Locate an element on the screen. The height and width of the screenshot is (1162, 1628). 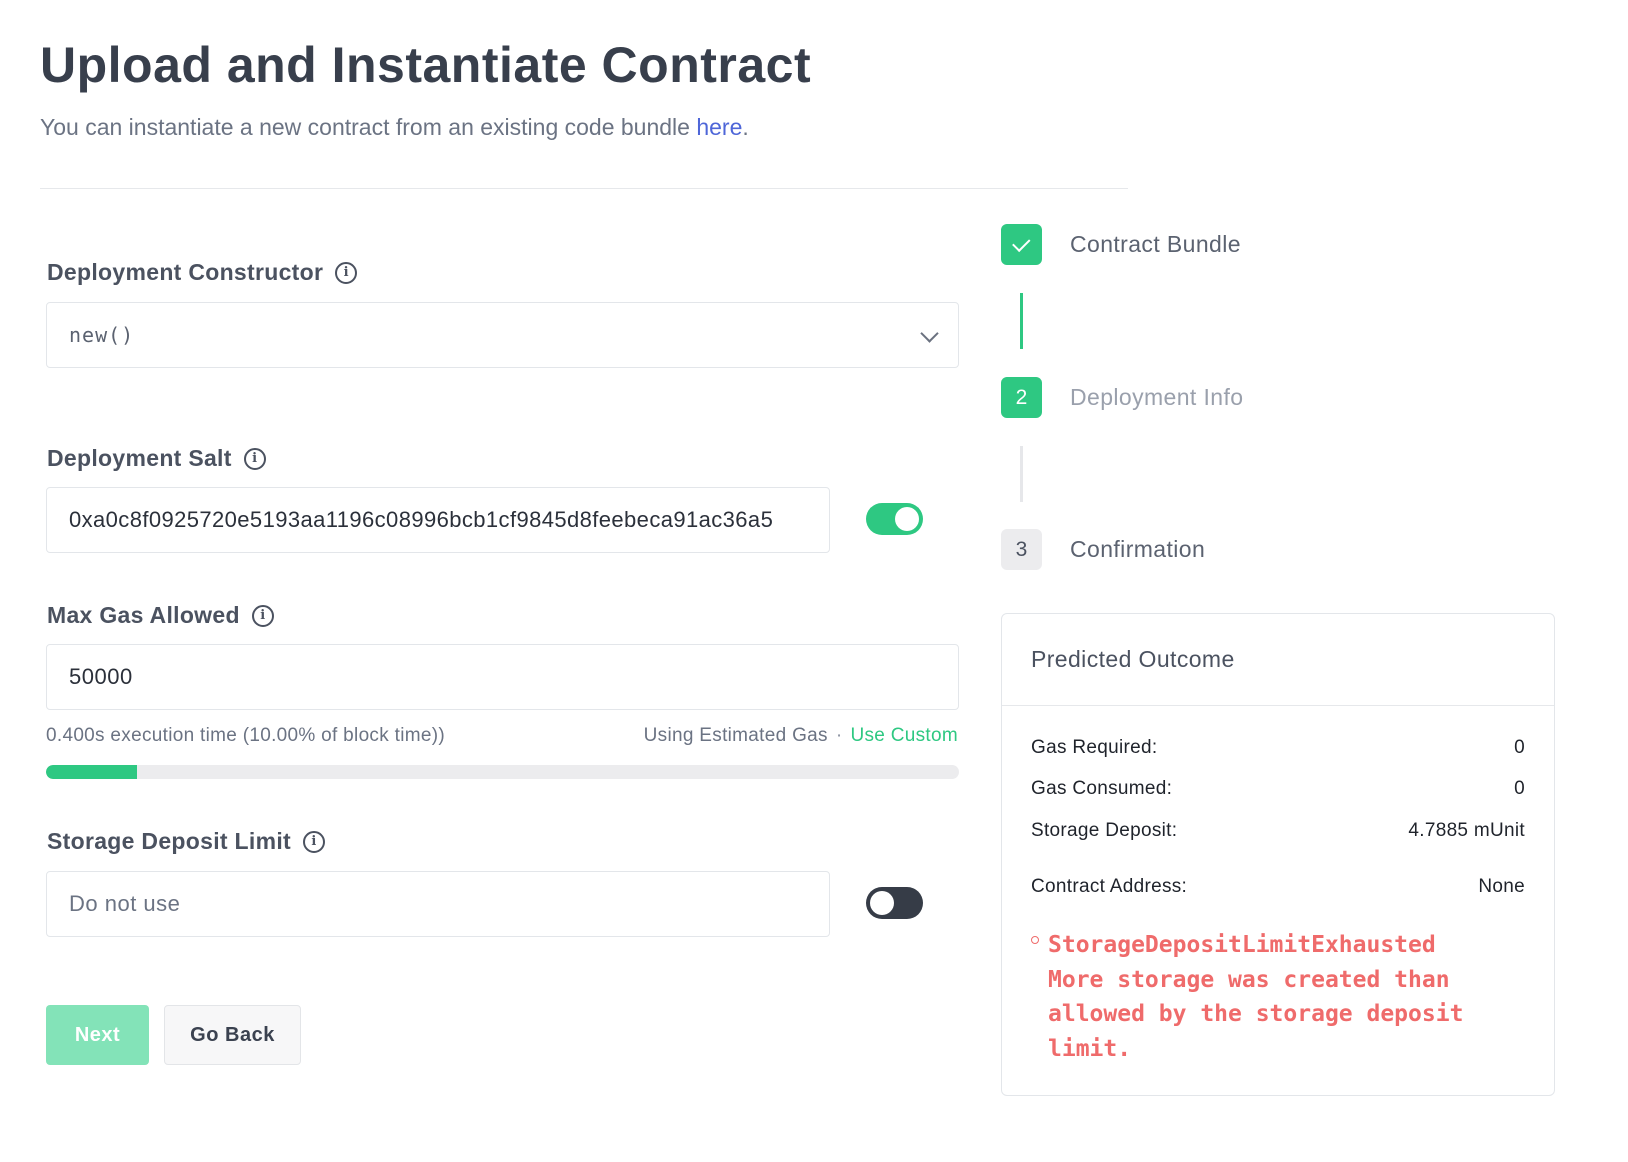
storage-label-text: Storage Deposit Limit is located at coordinates (169, 841).